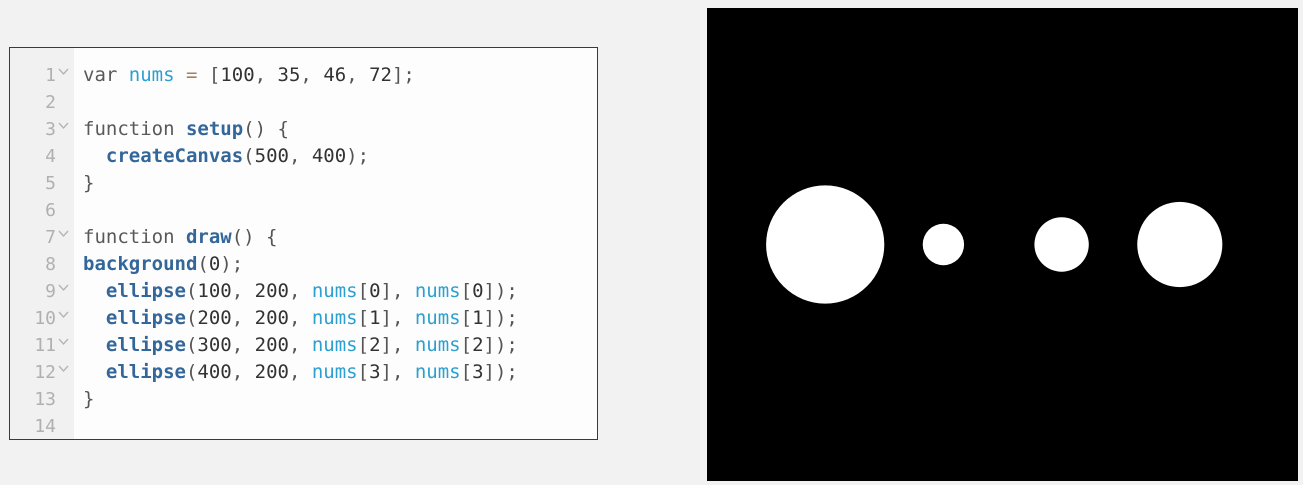 The image size is (1303, 485). I want to click on code-line: 6, so click(303, 210).